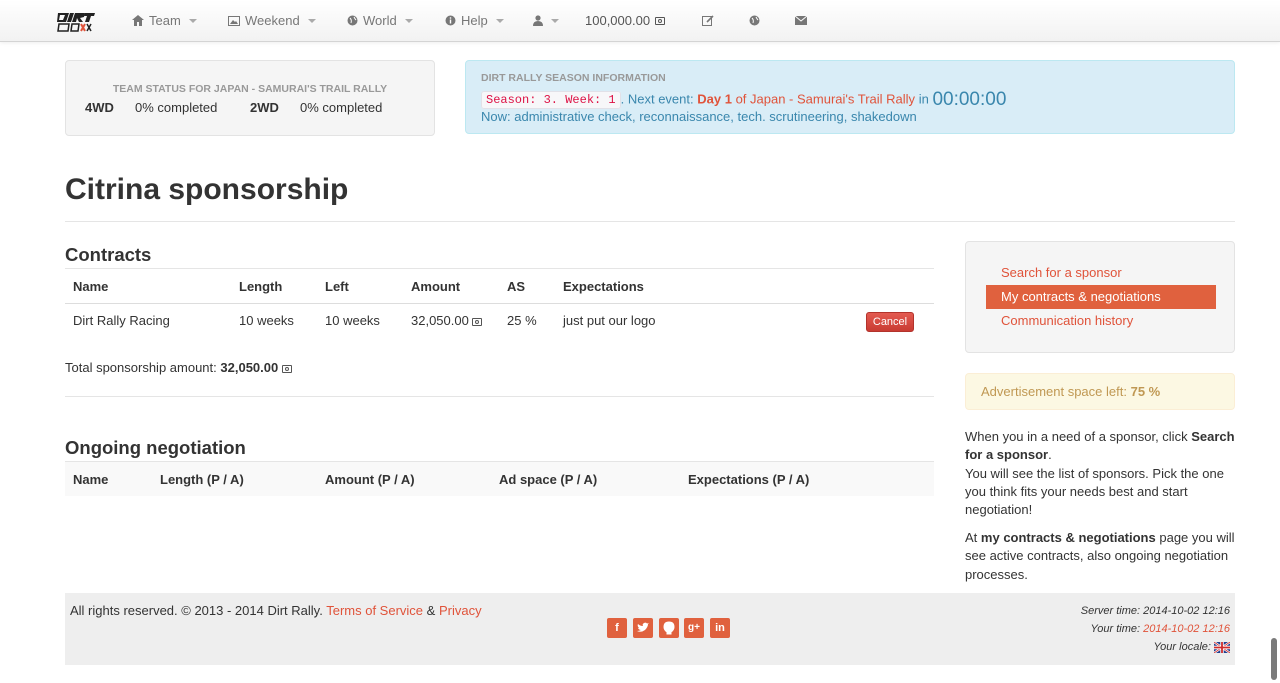  Describe the element at coordinates (207, 189) in the screenshot. I see `page-title: Citrina sponsorship` at that location.